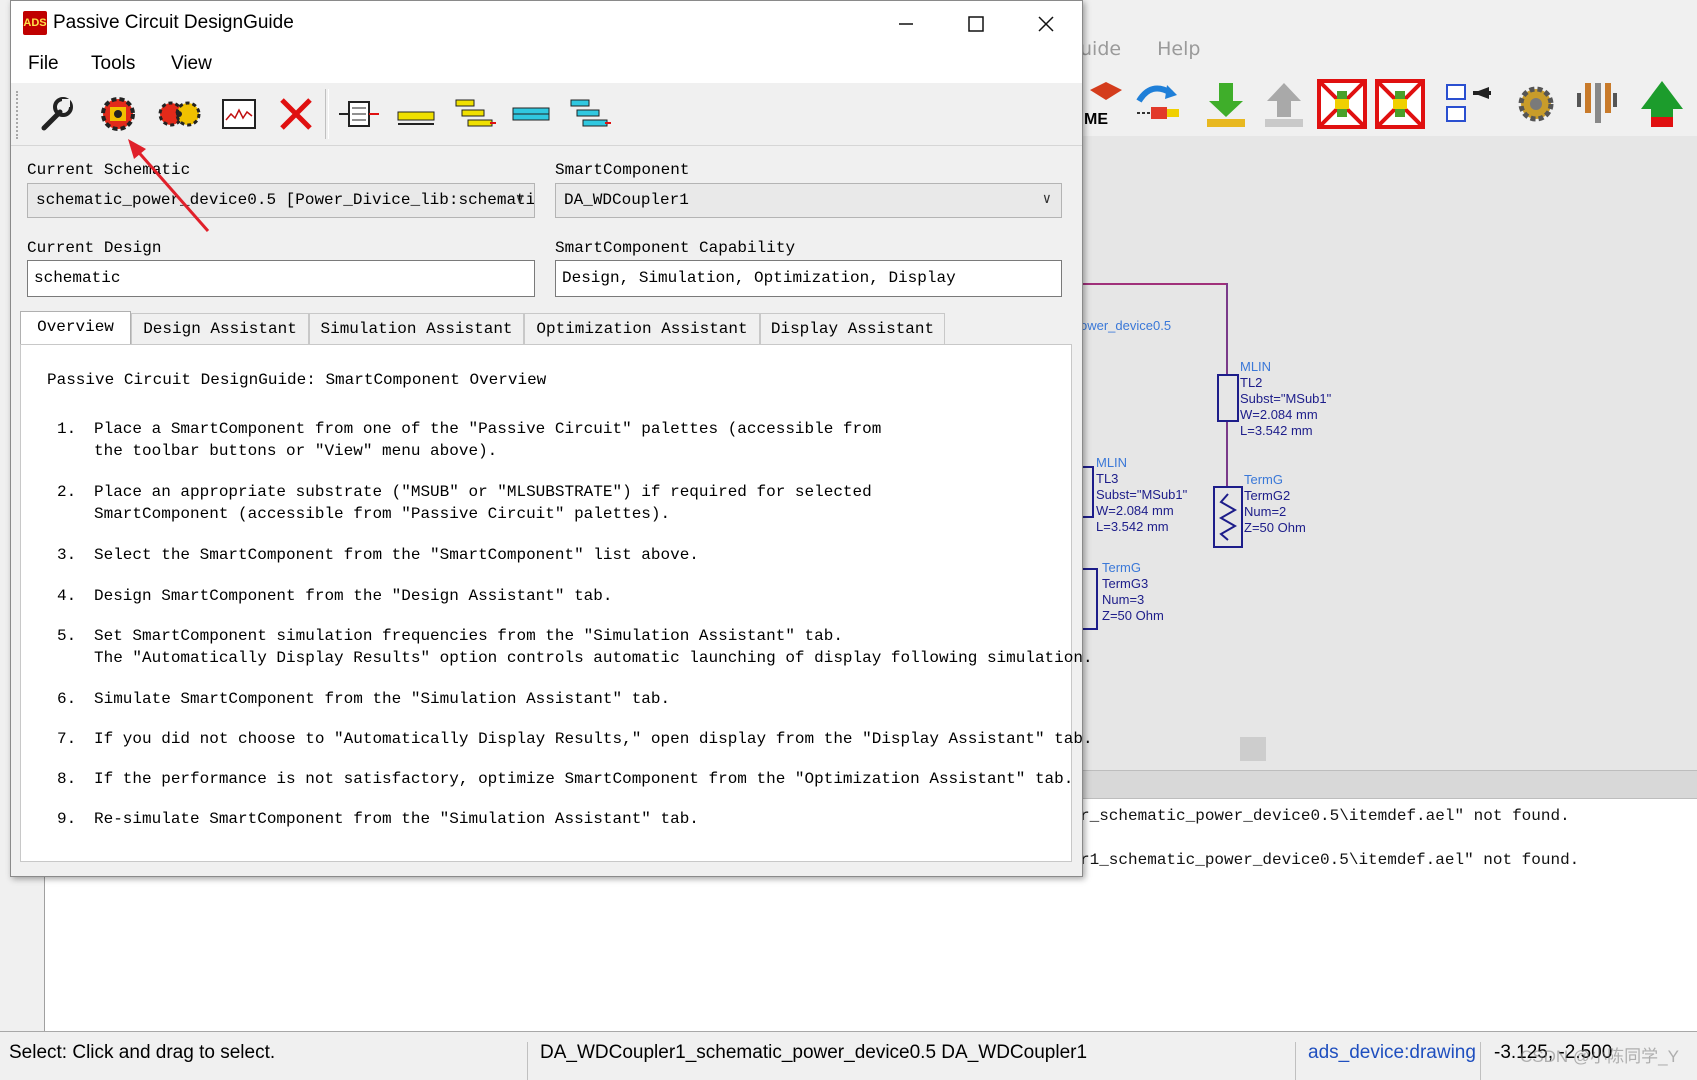 The width and height of the screenshot is (1697, 1080). I want to click on menu-view: View, so click(191, 64).